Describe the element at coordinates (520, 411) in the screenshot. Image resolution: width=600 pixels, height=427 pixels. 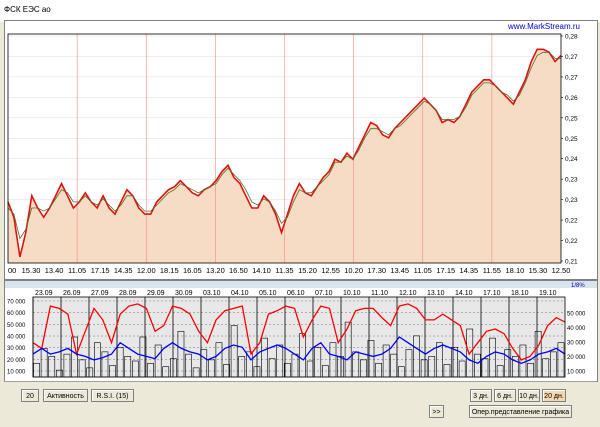
I see `operational-view-button: Опер.представление графика` at that location.